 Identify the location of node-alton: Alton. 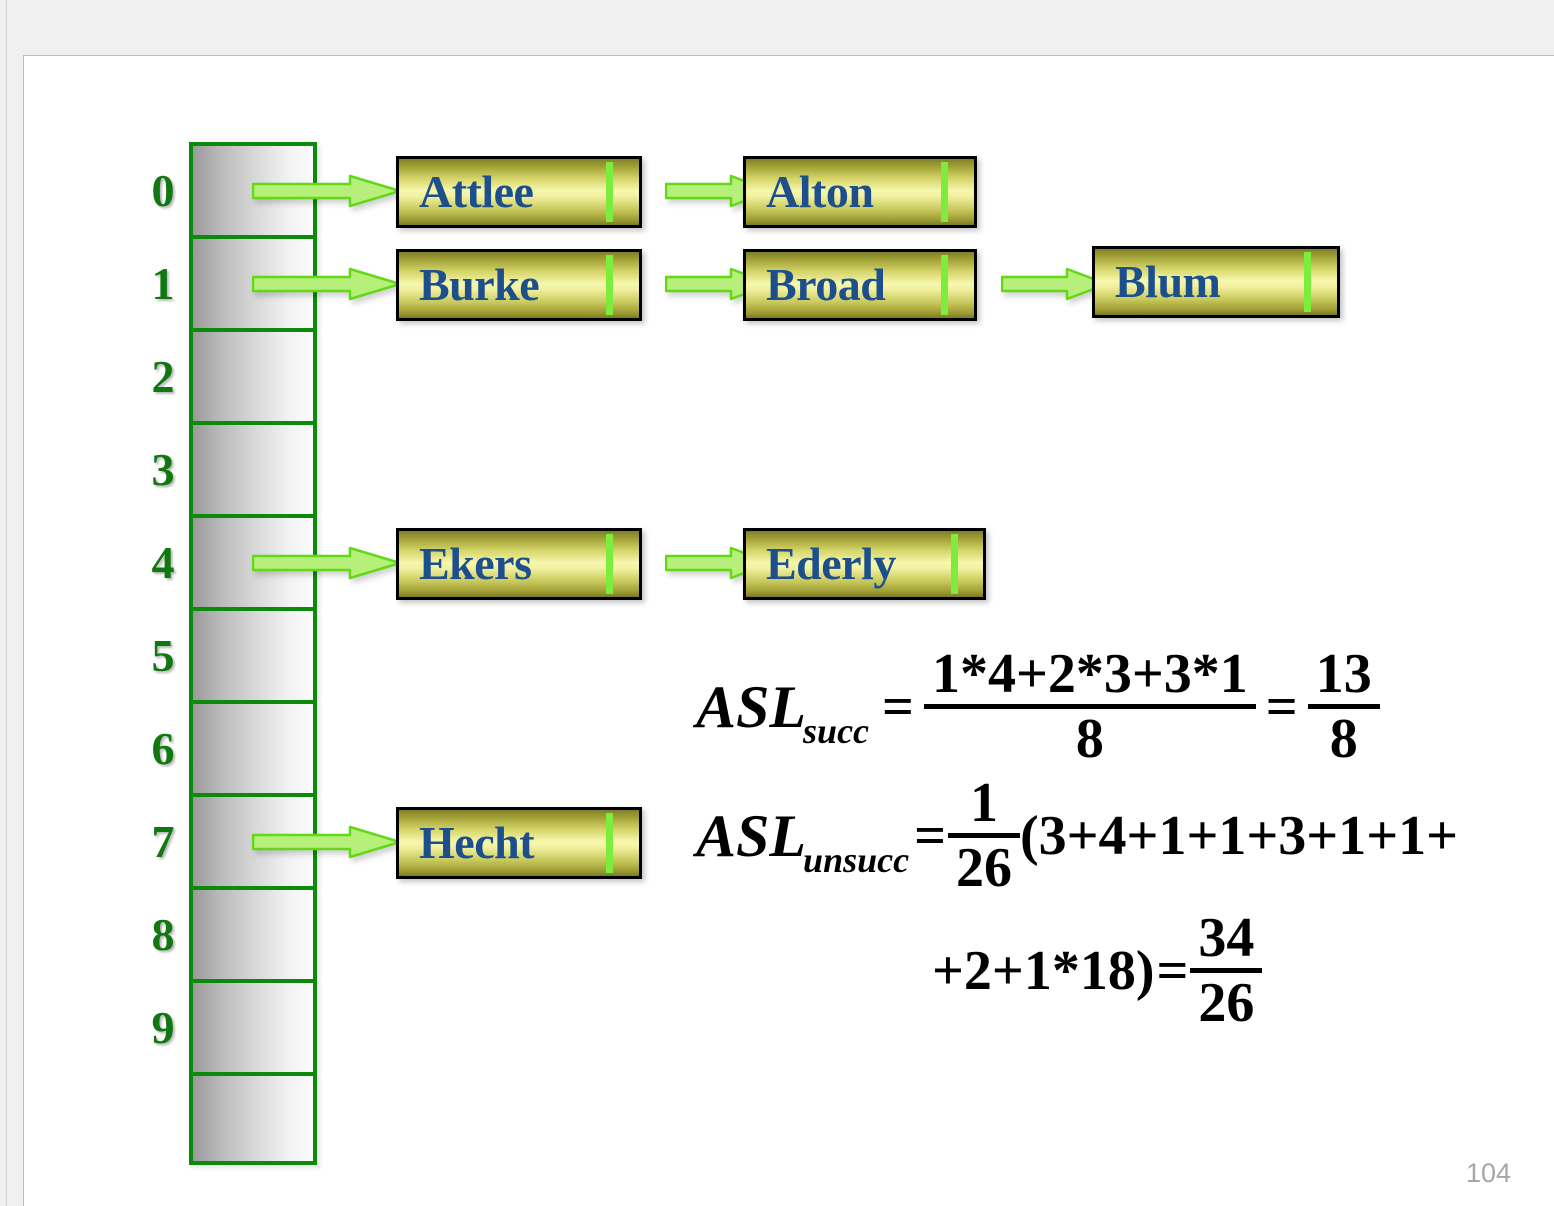
(860, 192).